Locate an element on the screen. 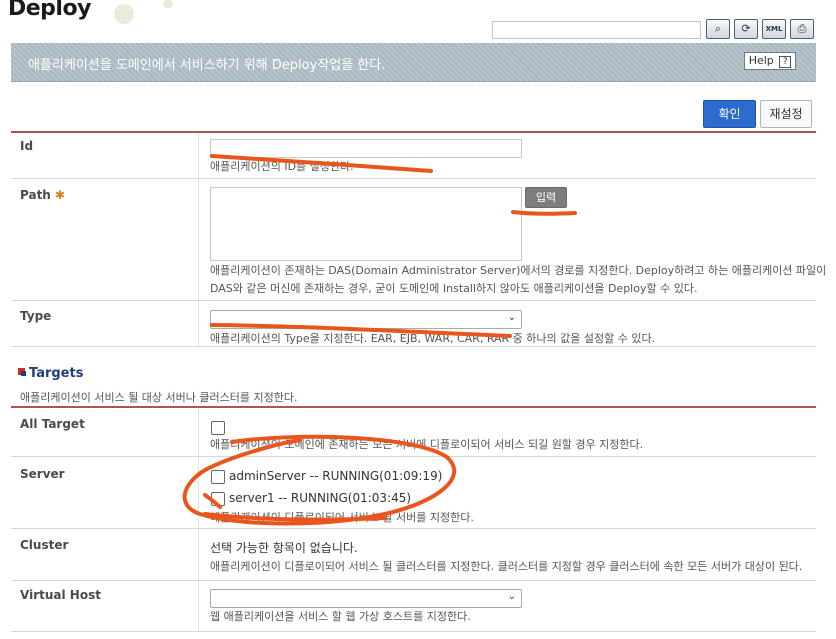  cluster-empty-text: 선택 가능한 항목이 없습니다. is located at coordinates (284, 548).